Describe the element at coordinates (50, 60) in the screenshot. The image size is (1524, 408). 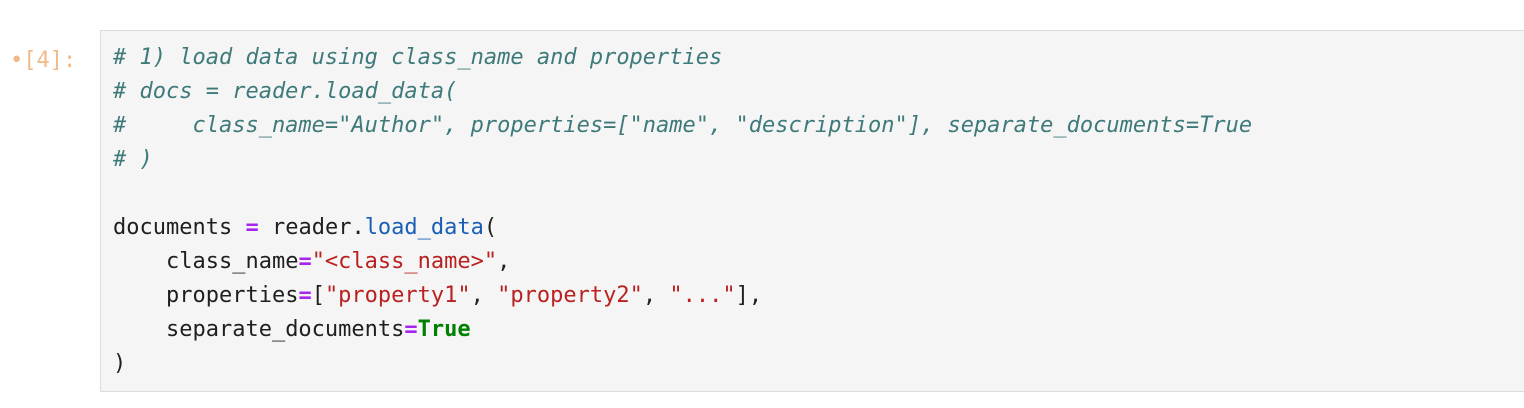
I see `execution-count: [4]:` at that location.